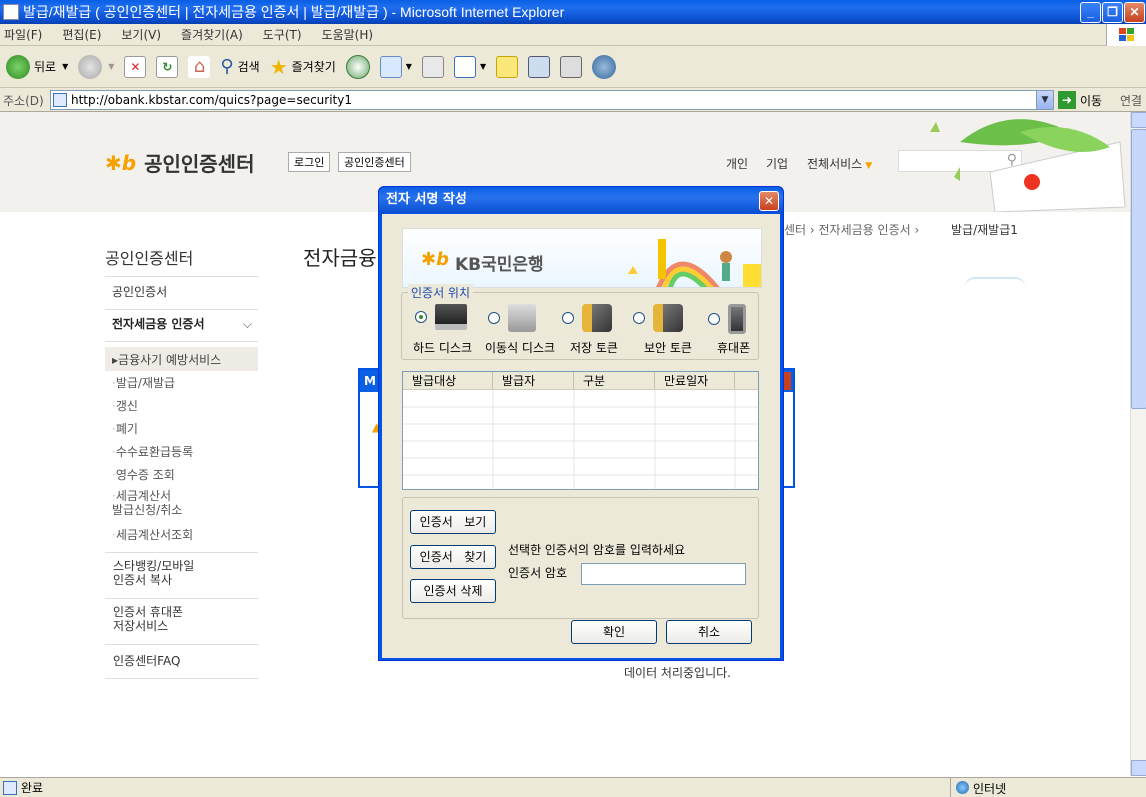  Describe the element at coordinates (443, 348) in the screenshot. I see `location-label-hdd: 하드 디스크` at that location.